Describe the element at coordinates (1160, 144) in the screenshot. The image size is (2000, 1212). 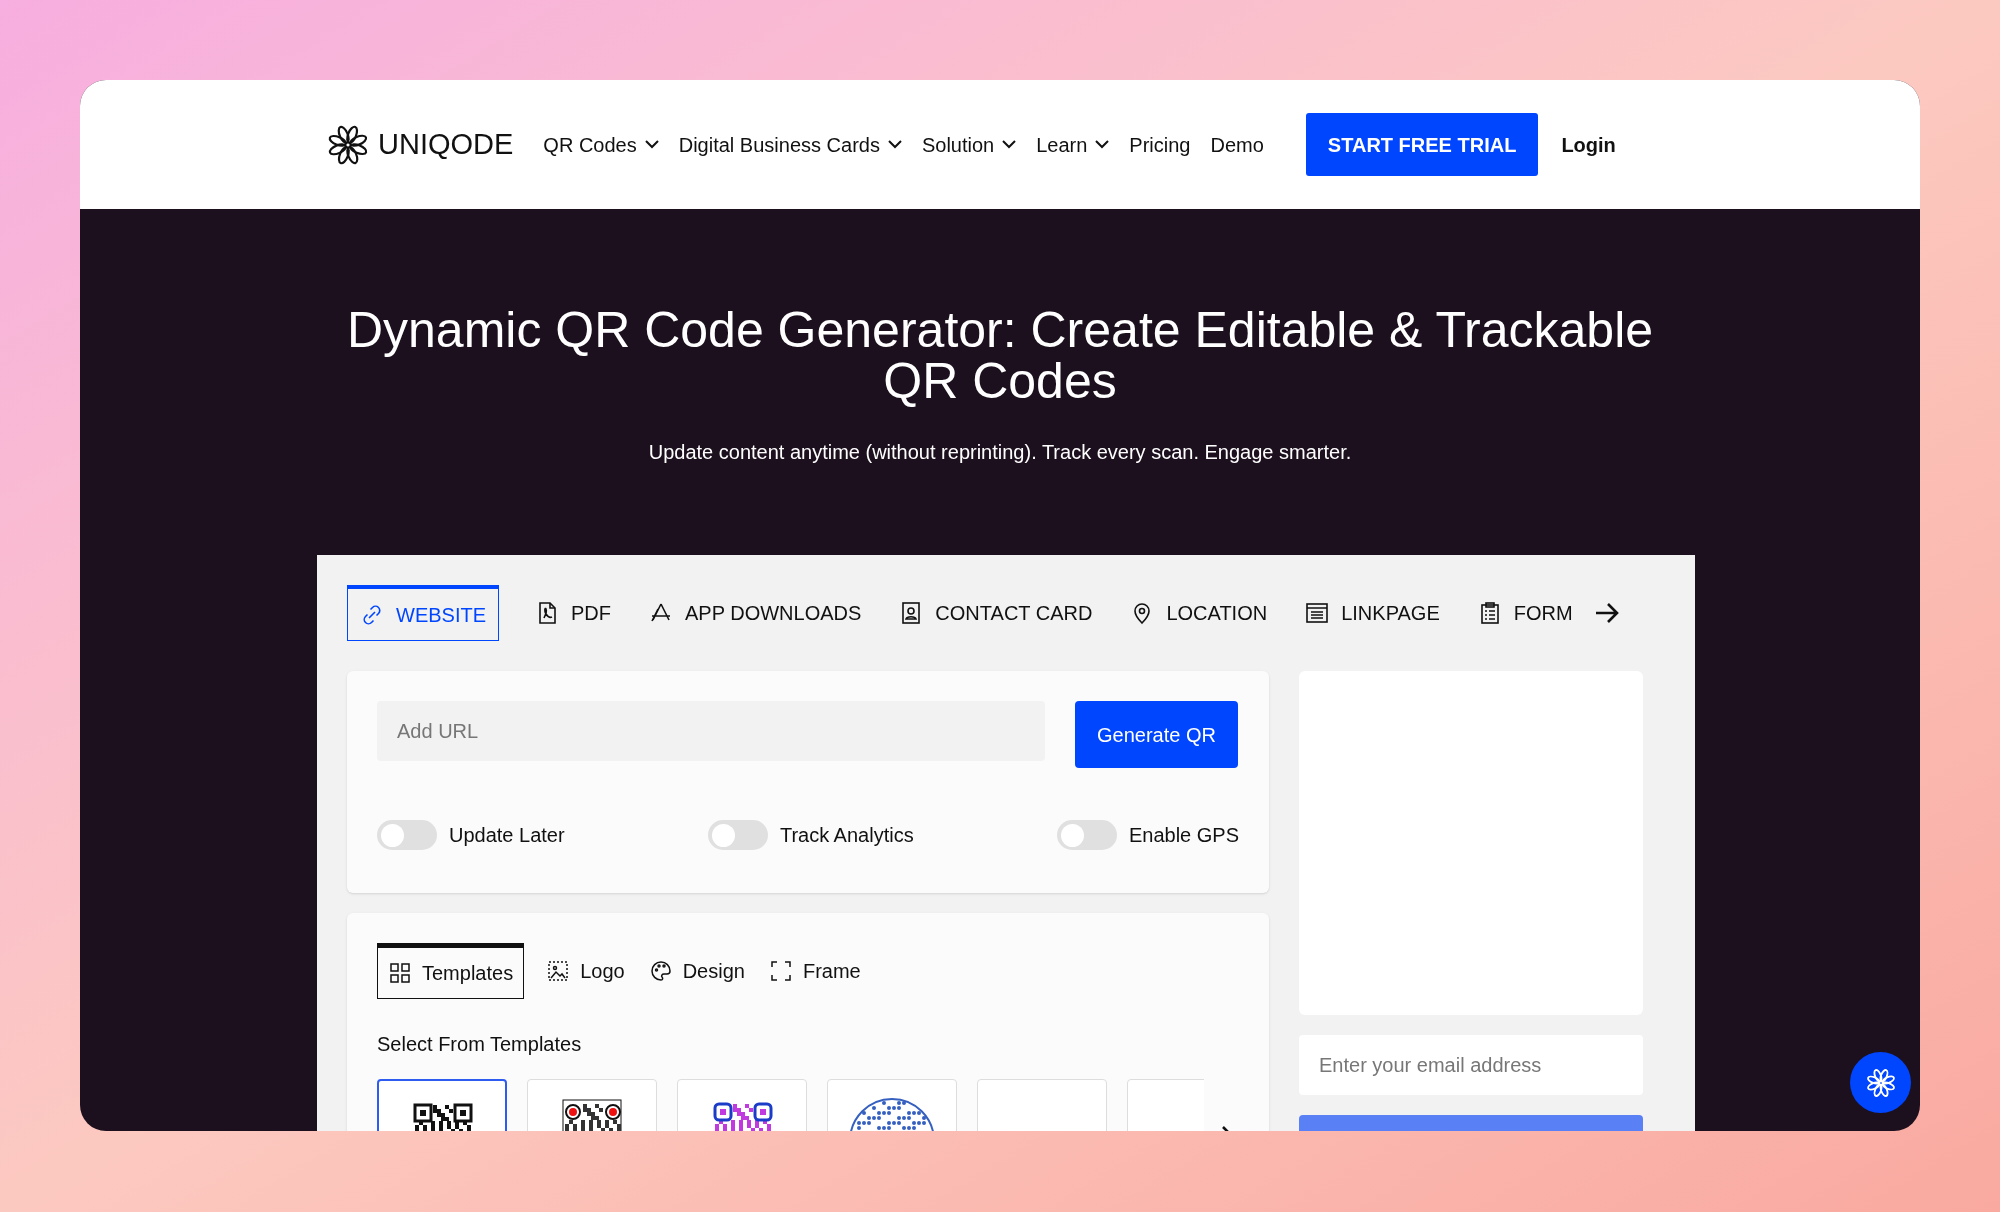
I see `nav-link: Pricing` at that location.